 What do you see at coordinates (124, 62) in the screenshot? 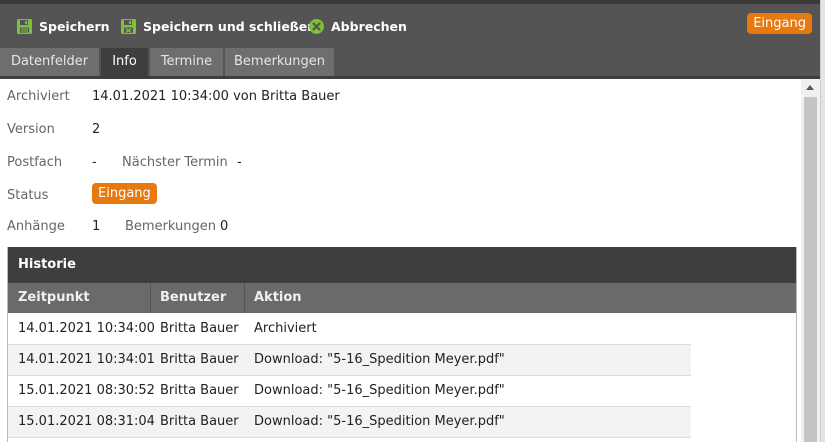
I see `tab-info: Info` at bounding box center [124, 62].